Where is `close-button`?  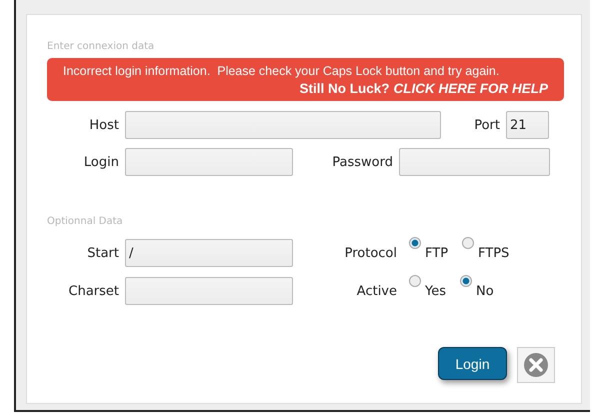
close-button is located at coordinates (536, 365).